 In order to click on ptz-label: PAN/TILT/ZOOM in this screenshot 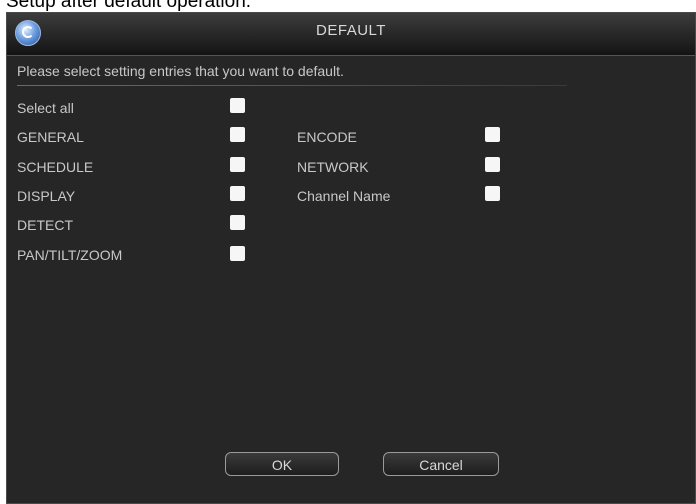, I will do `click(70, 255)`.